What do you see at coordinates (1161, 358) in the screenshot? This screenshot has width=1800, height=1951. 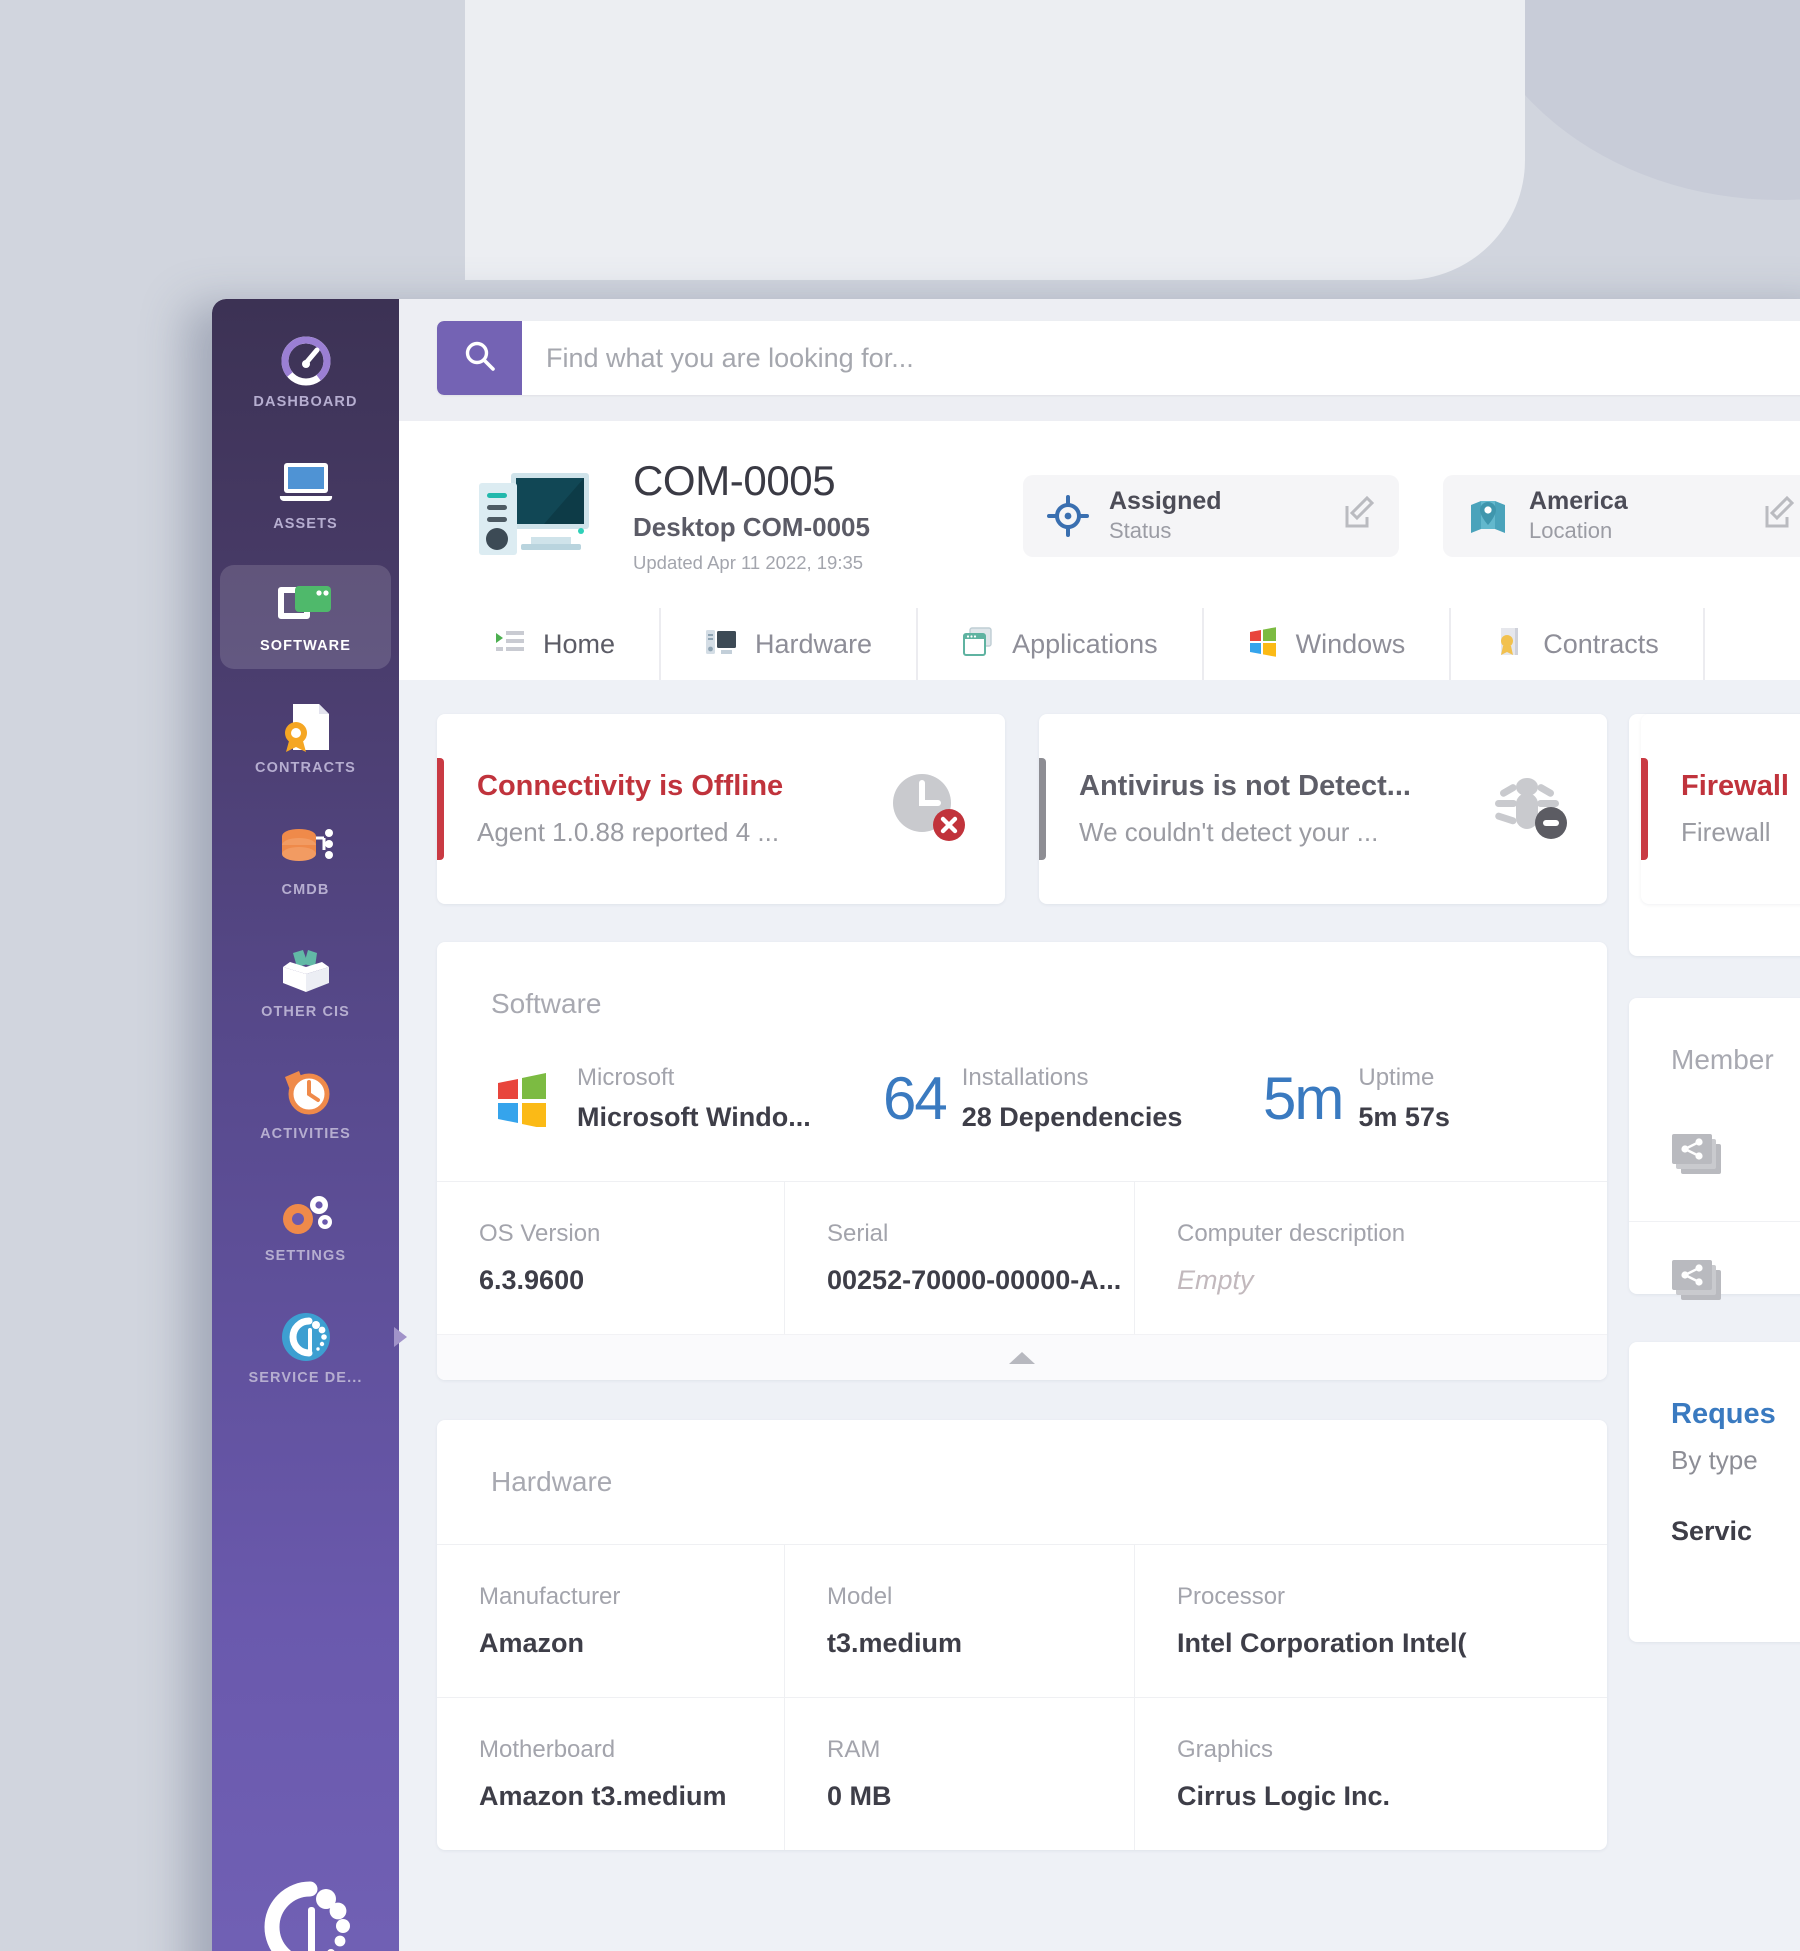 I see `search-input` at bounding box center [1161, 358].